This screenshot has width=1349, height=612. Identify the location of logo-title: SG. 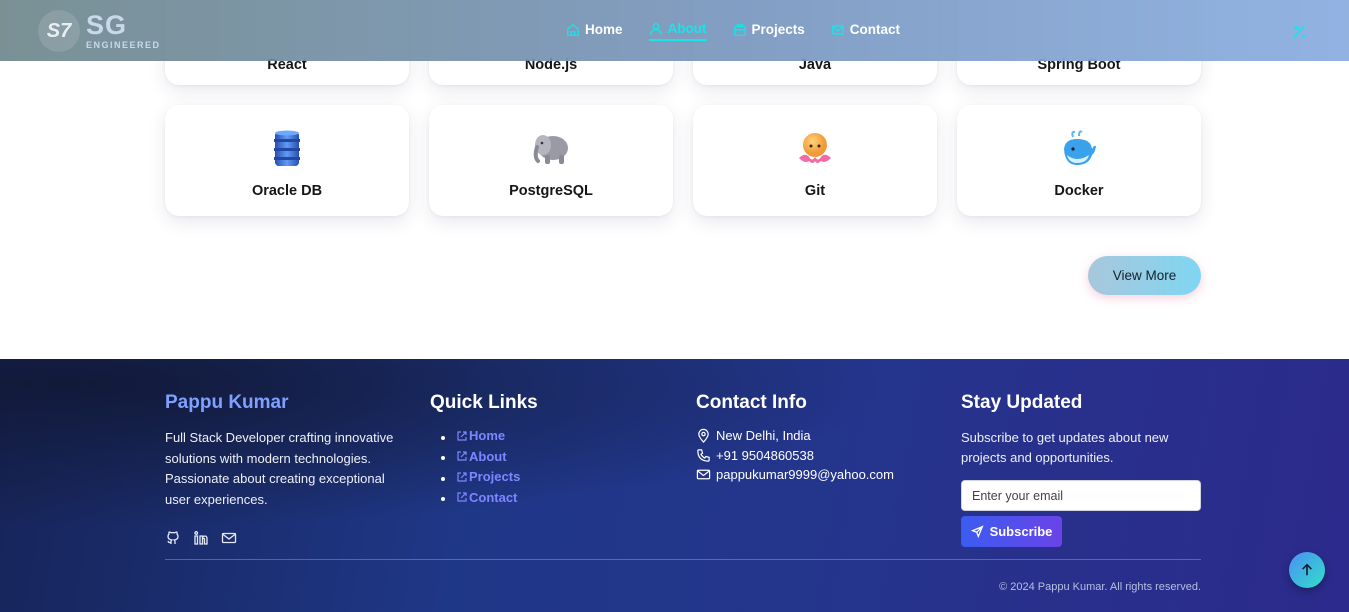
(107, 25).